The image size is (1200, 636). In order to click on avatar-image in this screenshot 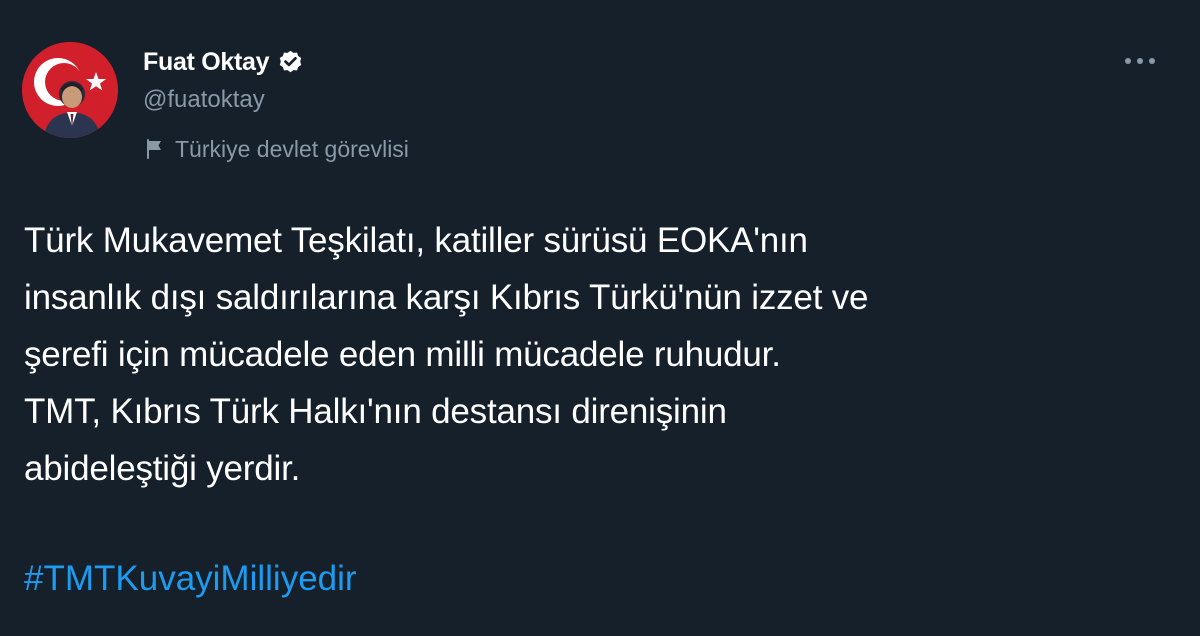, I will do `click(70, 90)`.